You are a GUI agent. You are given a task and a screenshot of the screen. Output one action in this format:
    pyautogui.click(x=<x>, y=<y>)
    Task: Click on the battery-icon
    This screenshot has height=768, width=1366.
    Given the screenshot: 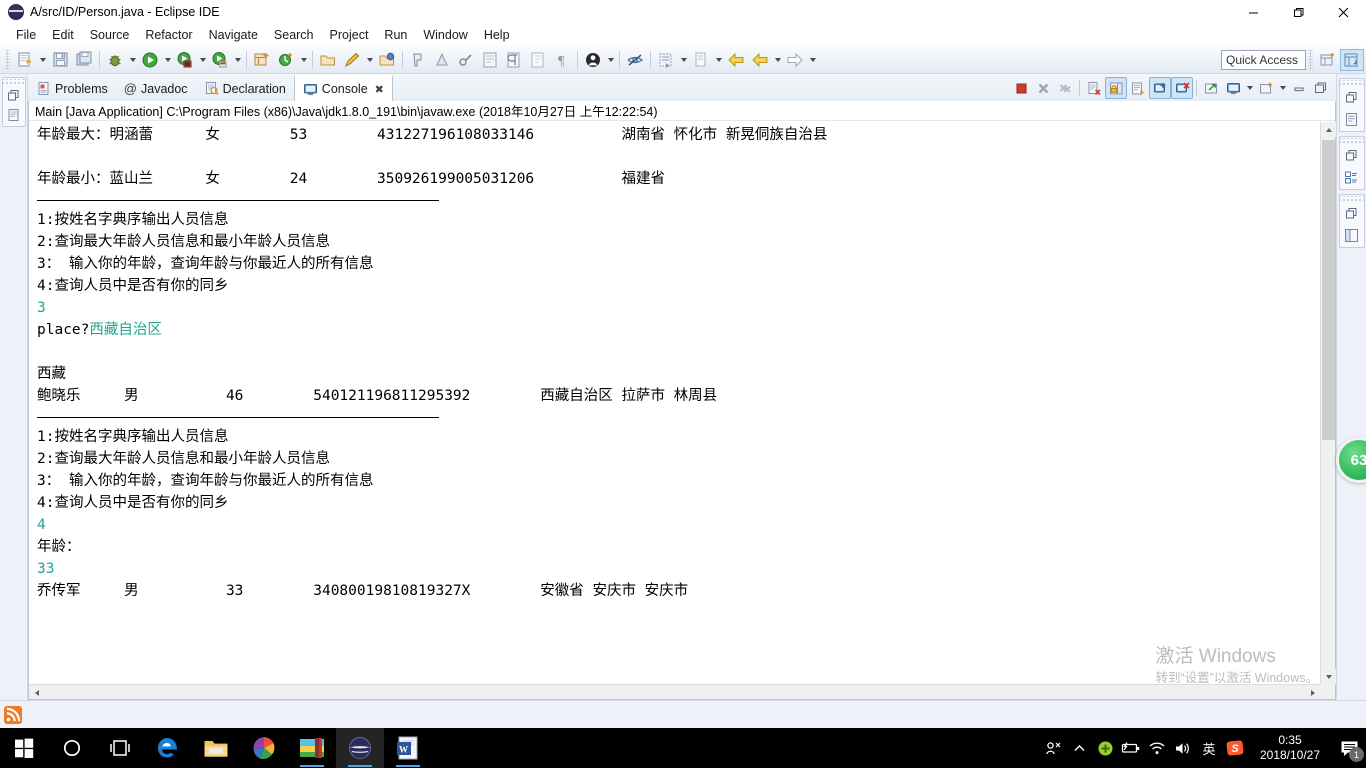 What is the action you would take?
    pyautogui.click(x=1131, y=748)
    